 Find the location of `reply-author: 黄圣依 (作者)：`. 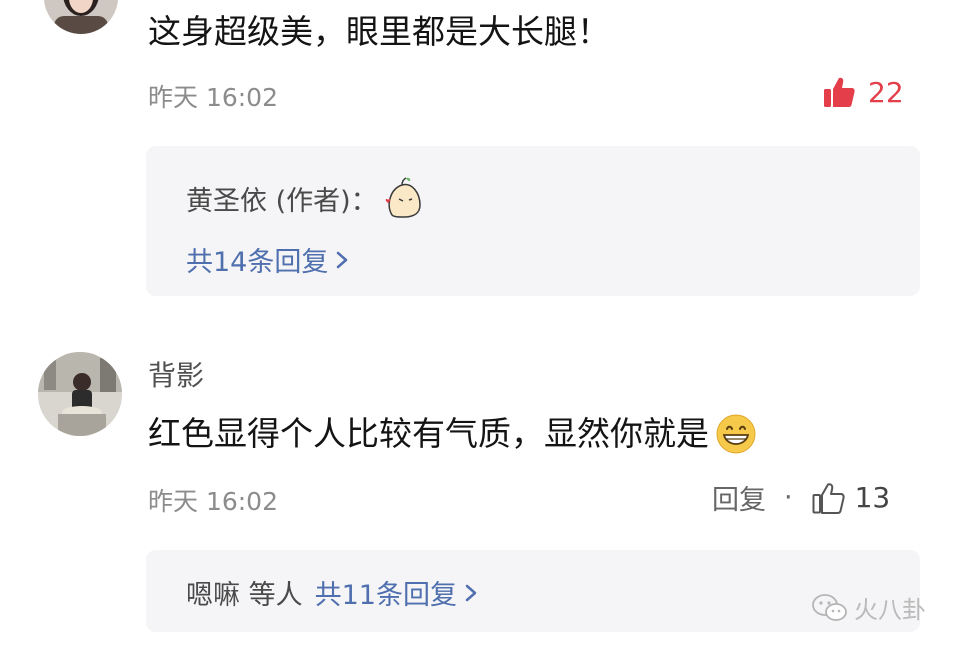

reply-author: 黄圣依 (作者)： is located at coordinates (282, 201).